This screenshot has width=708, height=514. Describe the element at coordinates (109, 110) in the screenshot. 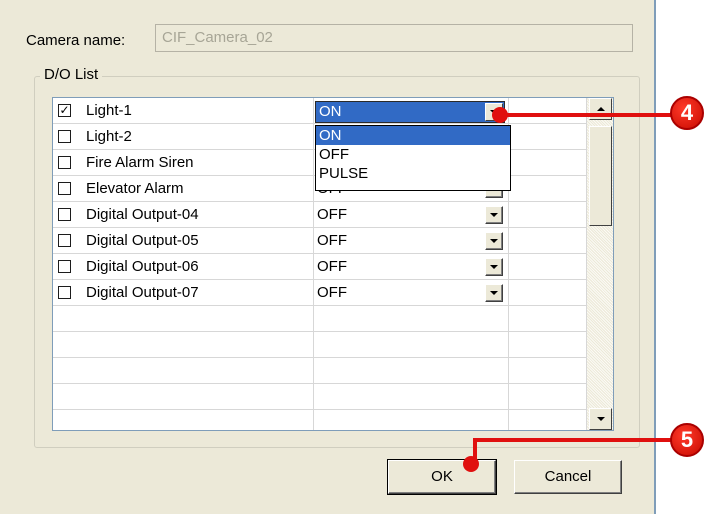

I see `row-name: Light-1` at that location.